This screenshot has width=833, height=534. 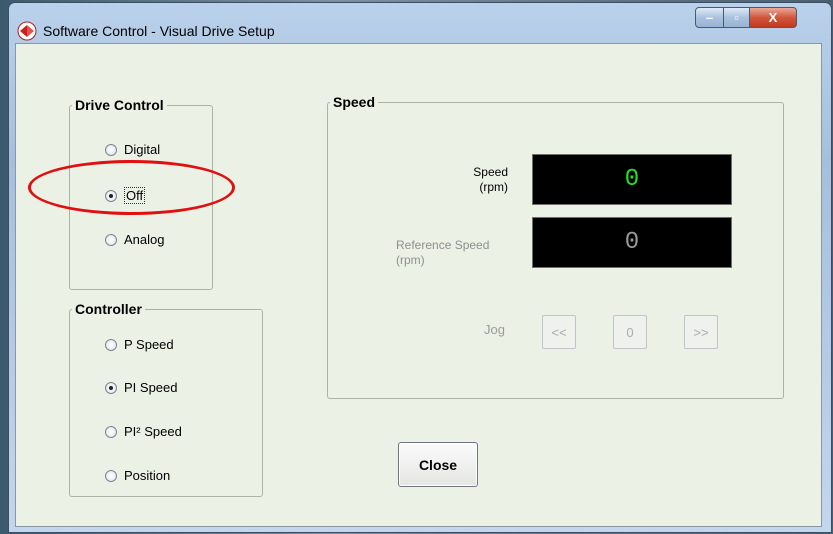 What do you see at coordinates (493, 187) in the screenshot?
I see `speed-label-unit: (rpm)` at bounding box center [493, 187].